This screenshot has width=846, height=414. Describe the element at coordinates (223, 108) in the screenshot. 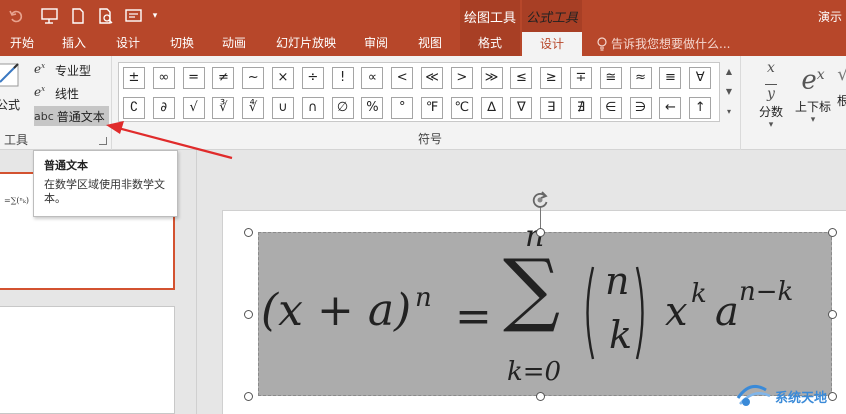

I see `symbol-button: ∛` at that location.